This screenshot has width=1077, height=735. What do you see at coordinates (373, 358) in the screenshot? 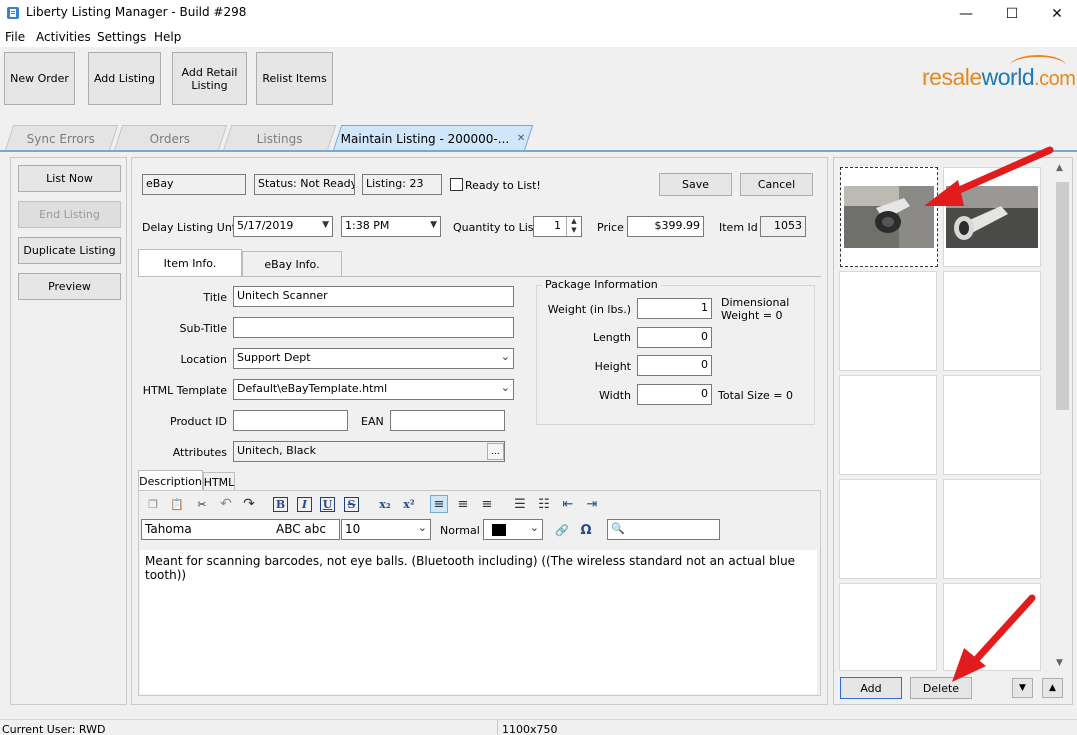
I see `location-select: Support Dept ⌄` at bounding box center [373, 358].